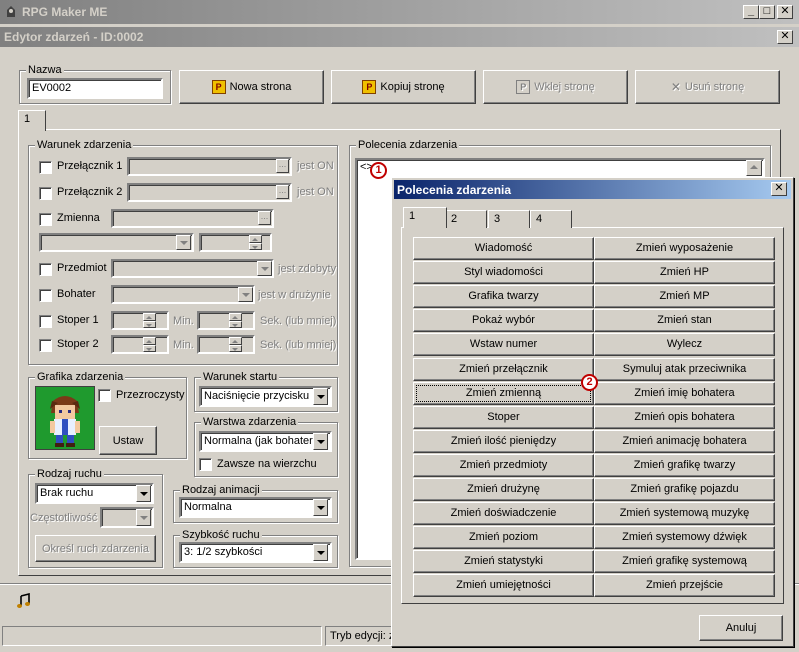 The width and height of the screenshot is (799, 652). Describe the element at coordinates (255, 507) in the screenshot. I see `animation-dropdown: Normalna` at that location.